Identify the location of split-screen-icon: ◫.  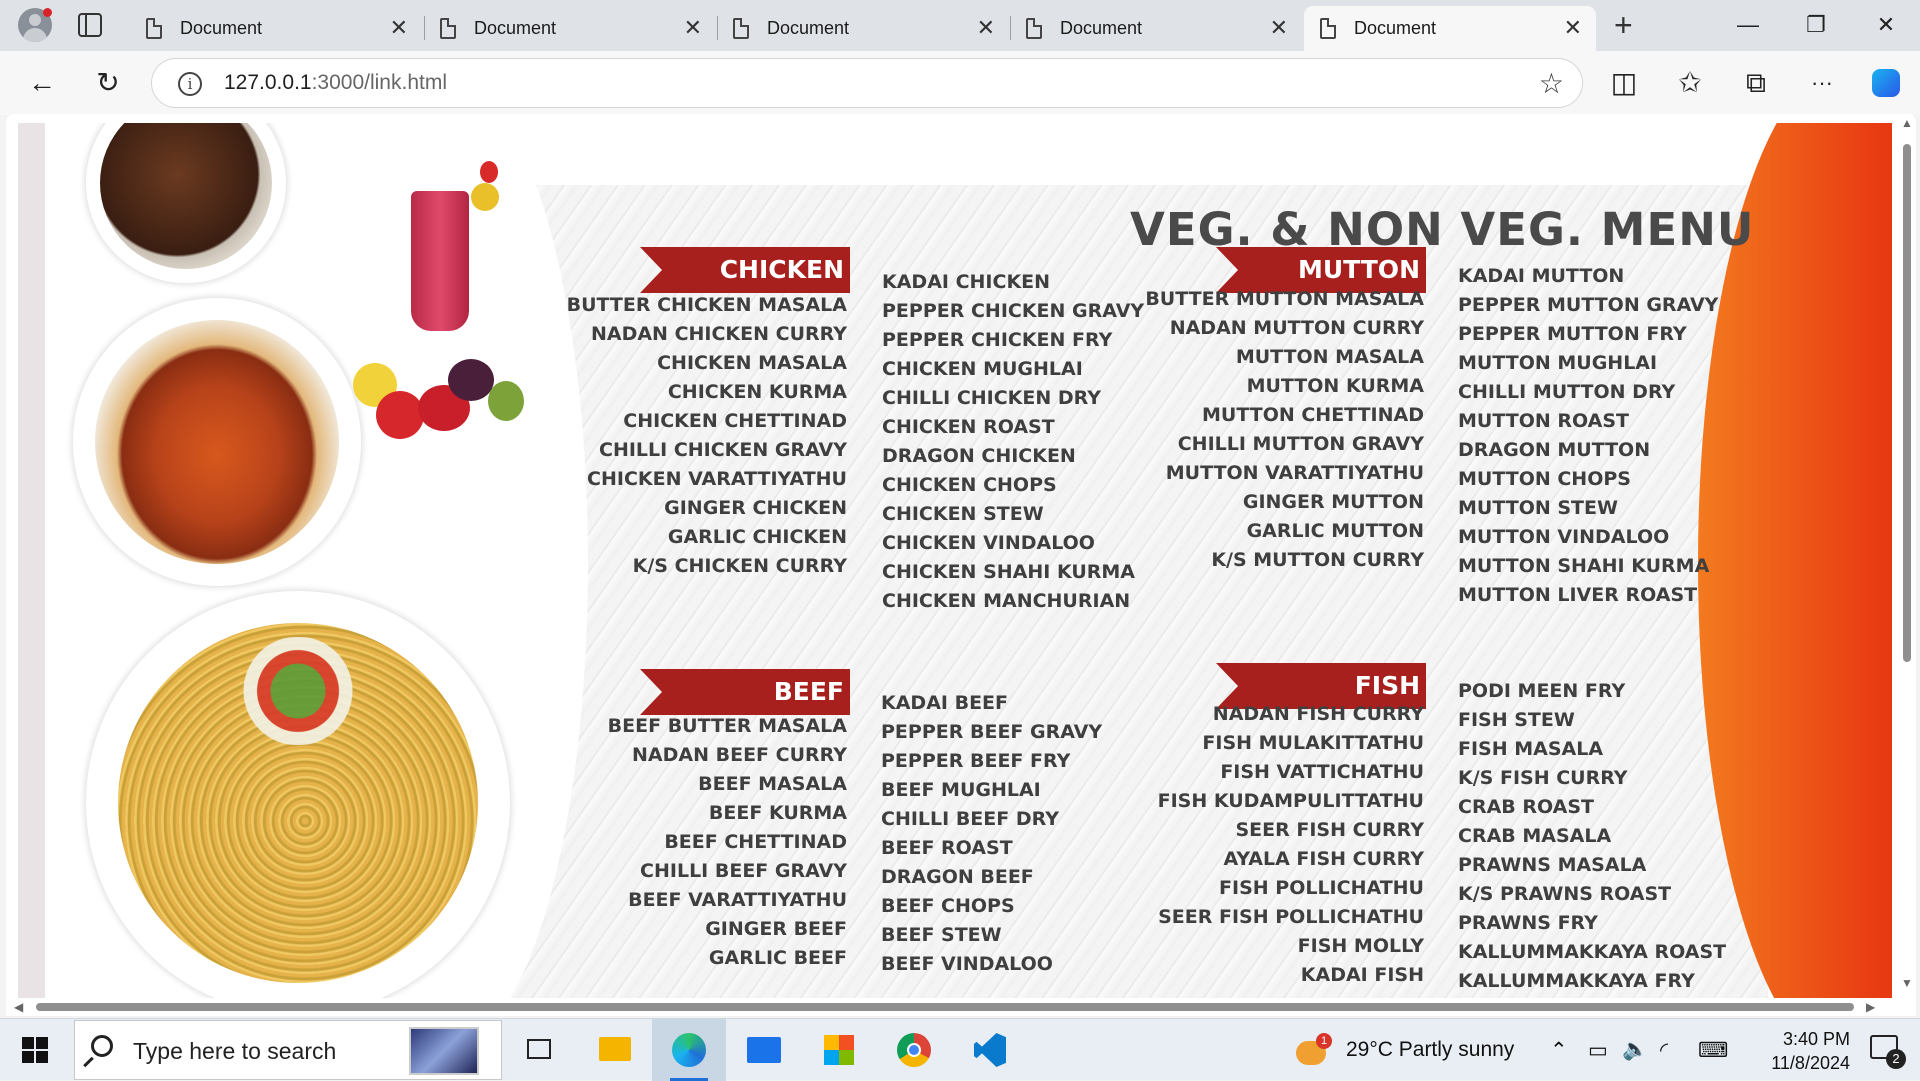
(1624, 83).